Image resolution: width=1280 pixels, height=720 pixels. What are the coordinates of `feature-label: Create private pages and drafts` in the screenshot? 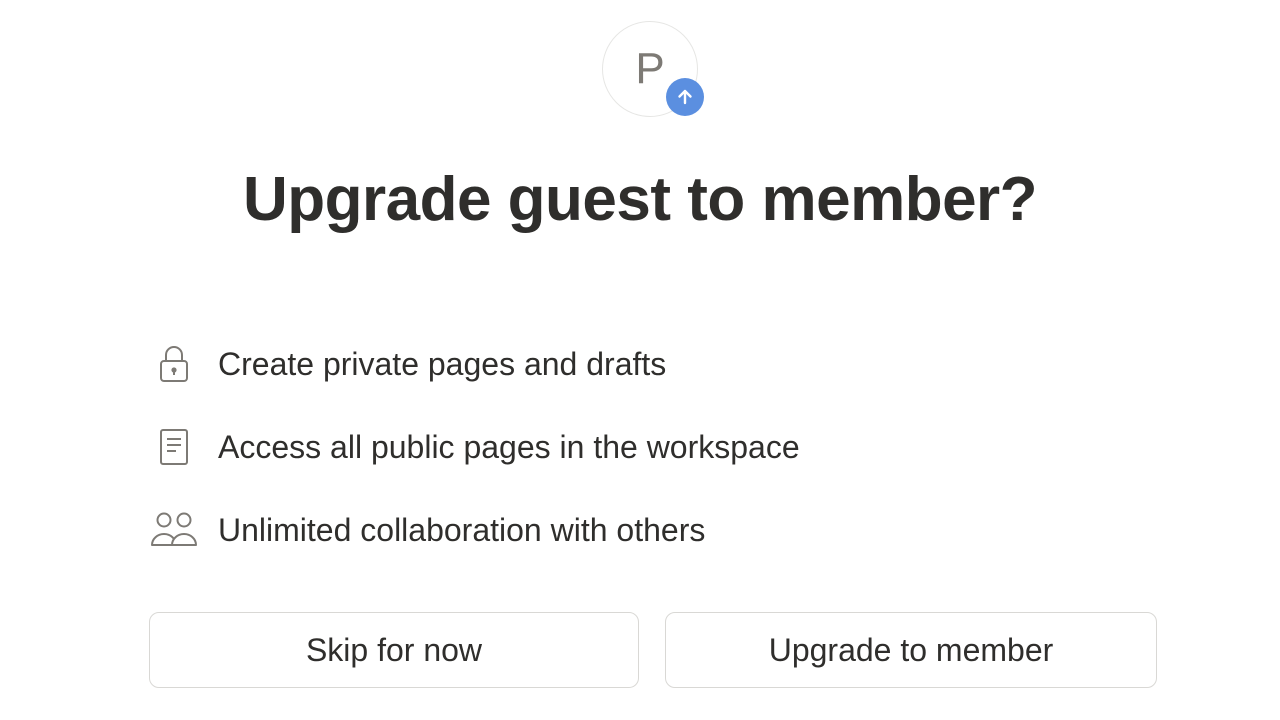 It's located at (442, 364).